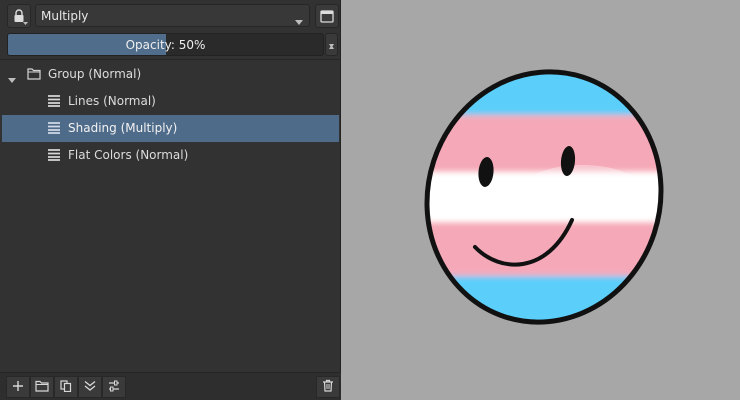 Image resolution: width=740 pixels, height=400 pixels. I want to click on chevron-down-icon, so click(299, 21).